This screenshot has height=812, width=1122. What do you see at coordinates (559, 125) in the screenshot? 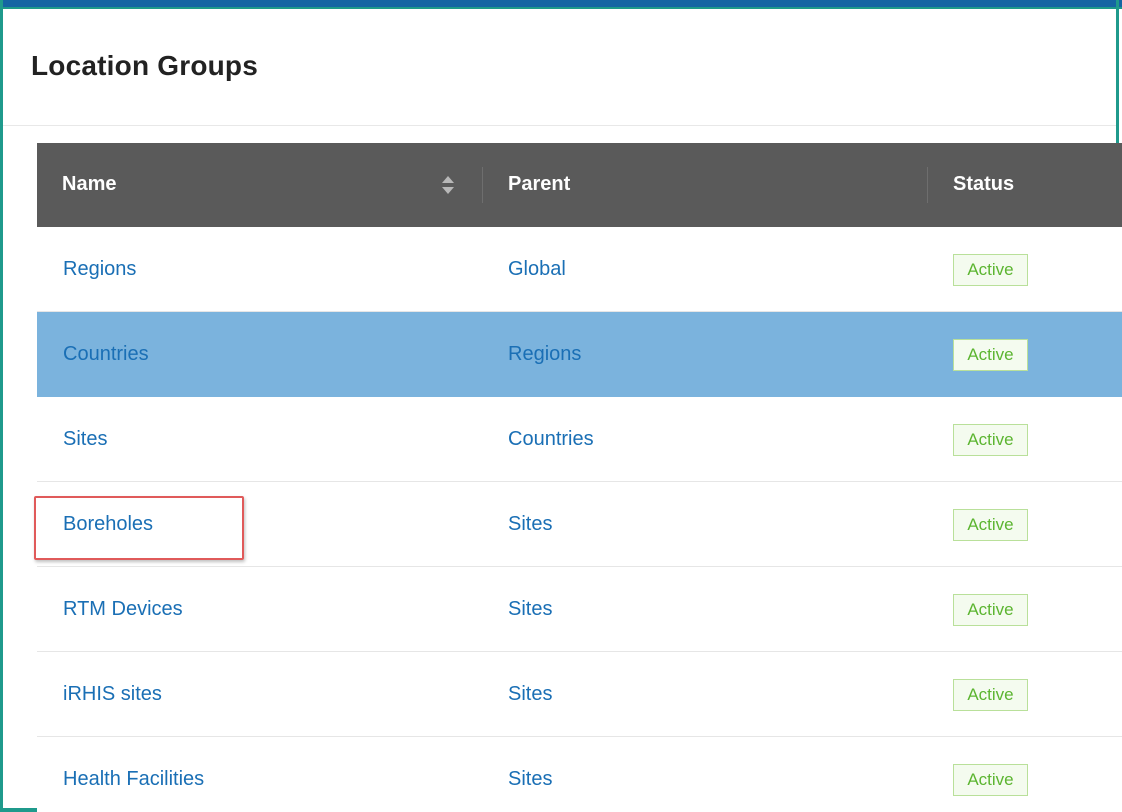
I see `title-divider` at bounding box center [559, 125].